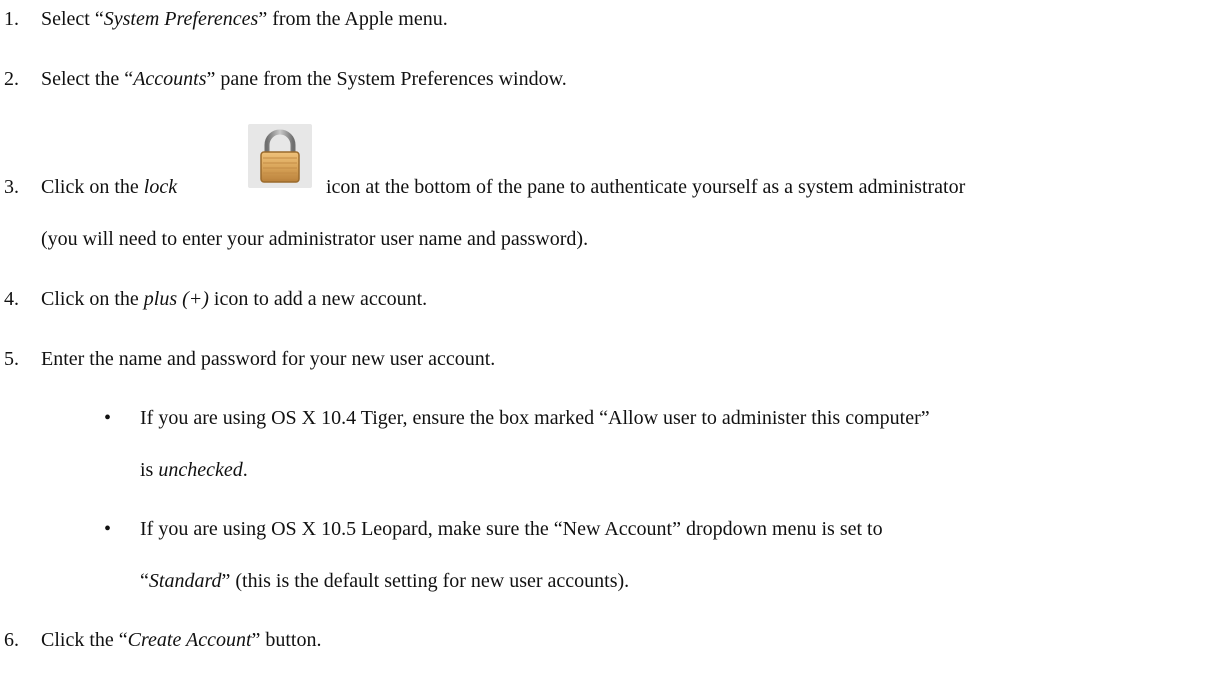 Image resolution: width=1219 pixels, height=700 pixels. Describe the element at coordinates (318, 299) in the screenshot. I see `step-4-text-c: icon to add a new account.` at that location.